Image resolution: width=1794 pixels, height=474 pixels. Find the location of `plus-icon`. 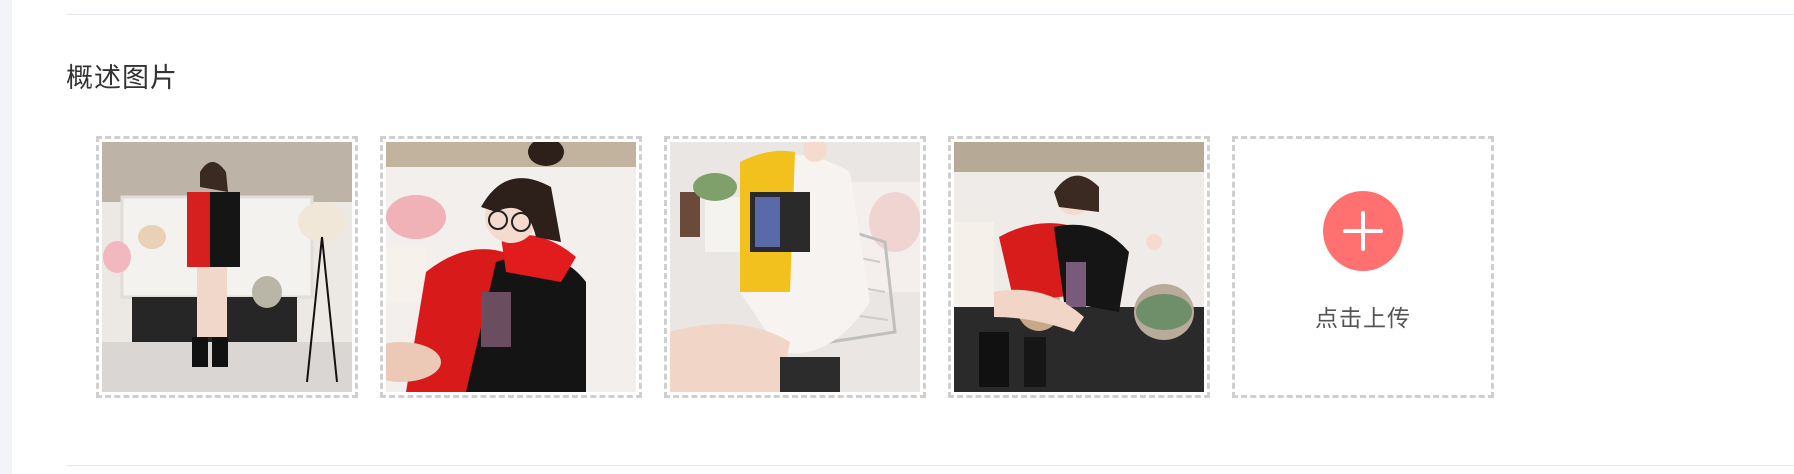

plus-icon is located at coordinates (1363, 231).